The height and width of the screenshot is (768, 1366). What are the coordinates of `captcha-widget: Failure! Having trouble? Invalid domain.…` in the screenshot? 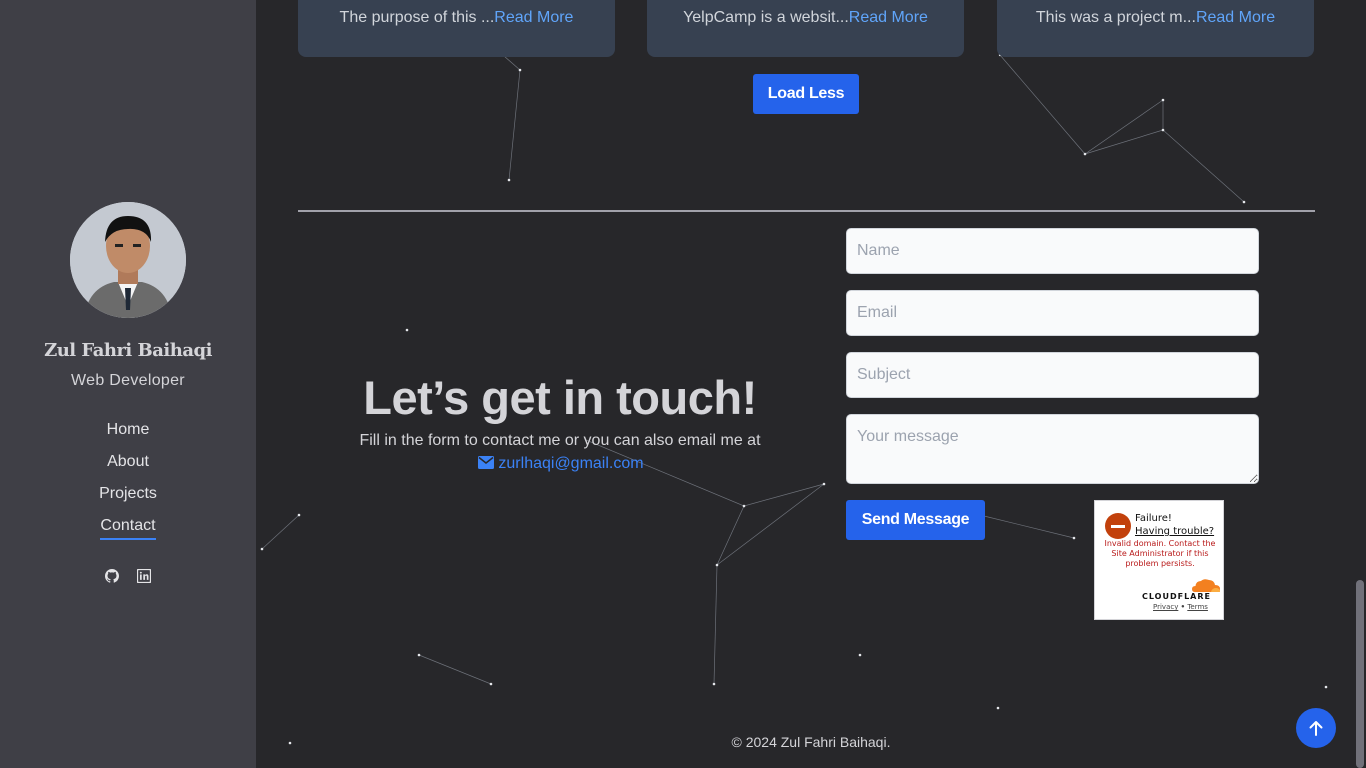 It's located at (1159, 560).